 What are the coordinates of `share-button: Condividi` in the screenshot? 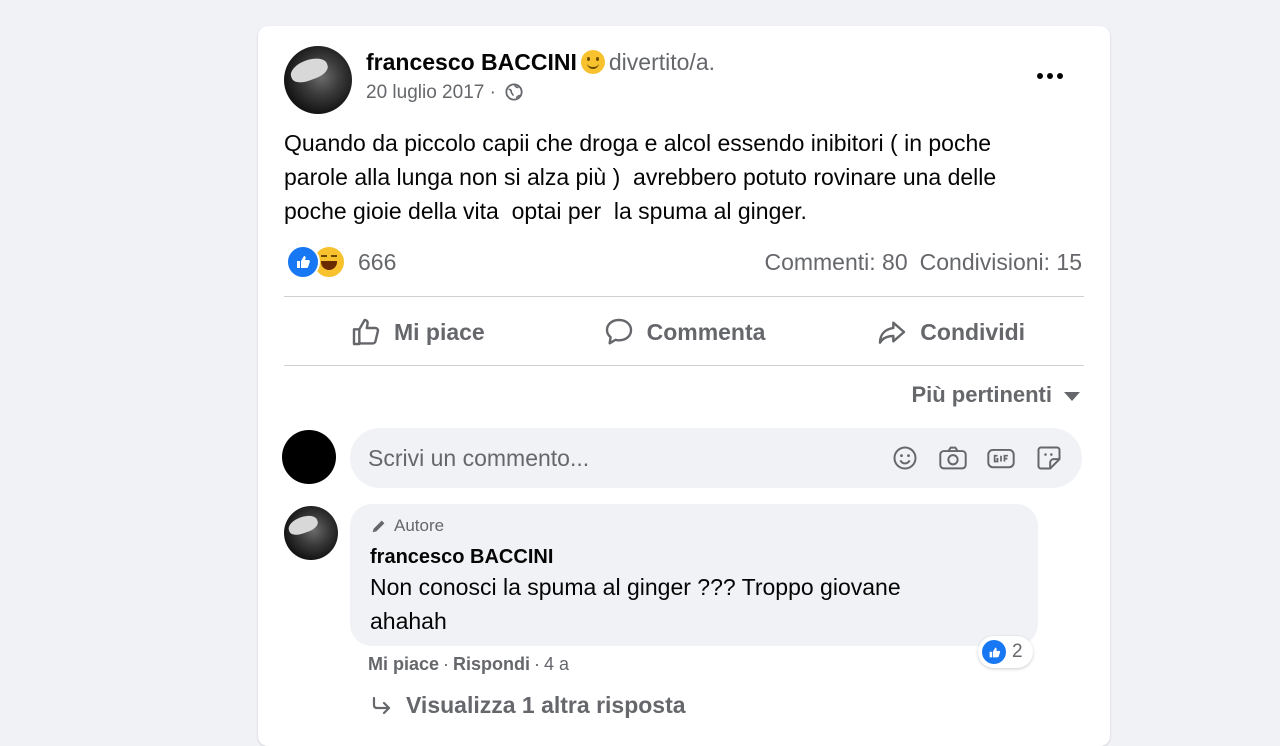 It's located at (950, 332).